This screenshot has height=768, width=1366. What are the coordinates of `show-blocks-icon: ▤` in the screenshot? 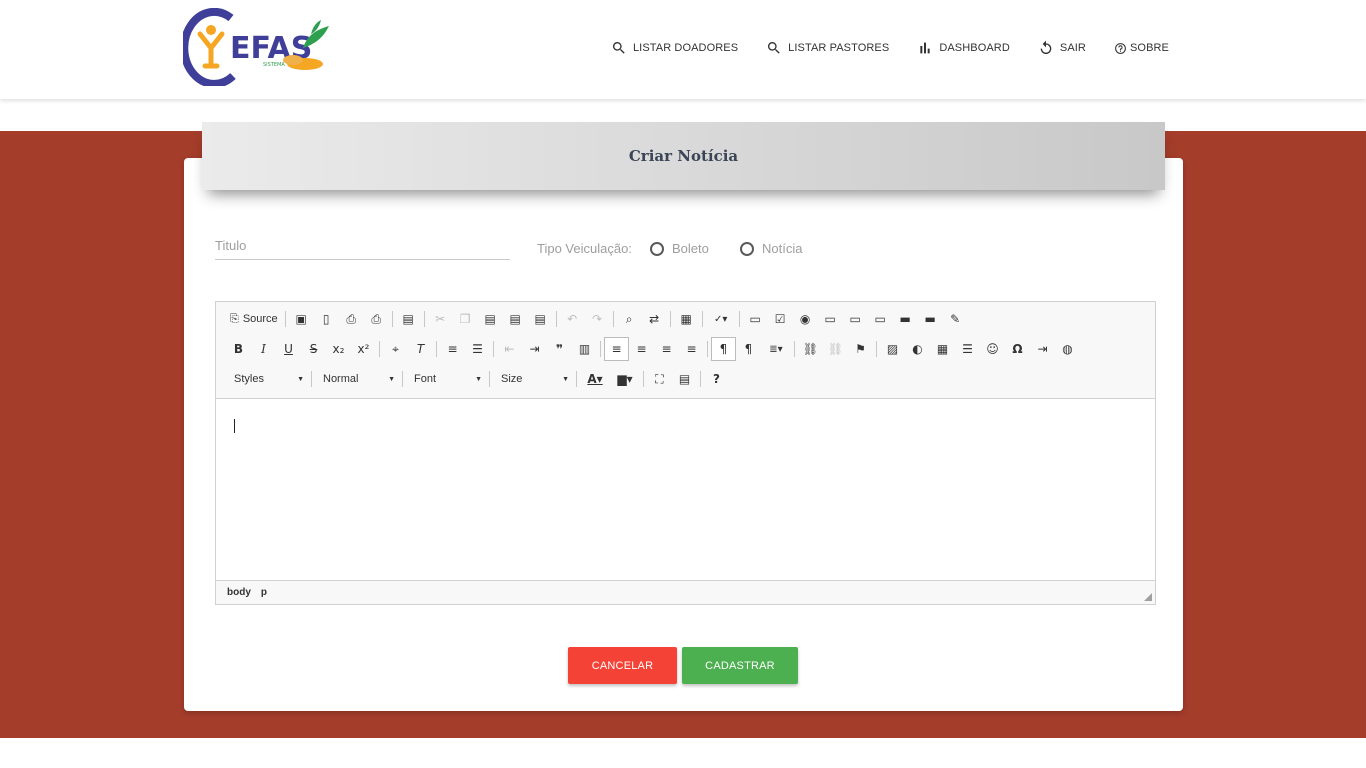 It's located at (684, 379).